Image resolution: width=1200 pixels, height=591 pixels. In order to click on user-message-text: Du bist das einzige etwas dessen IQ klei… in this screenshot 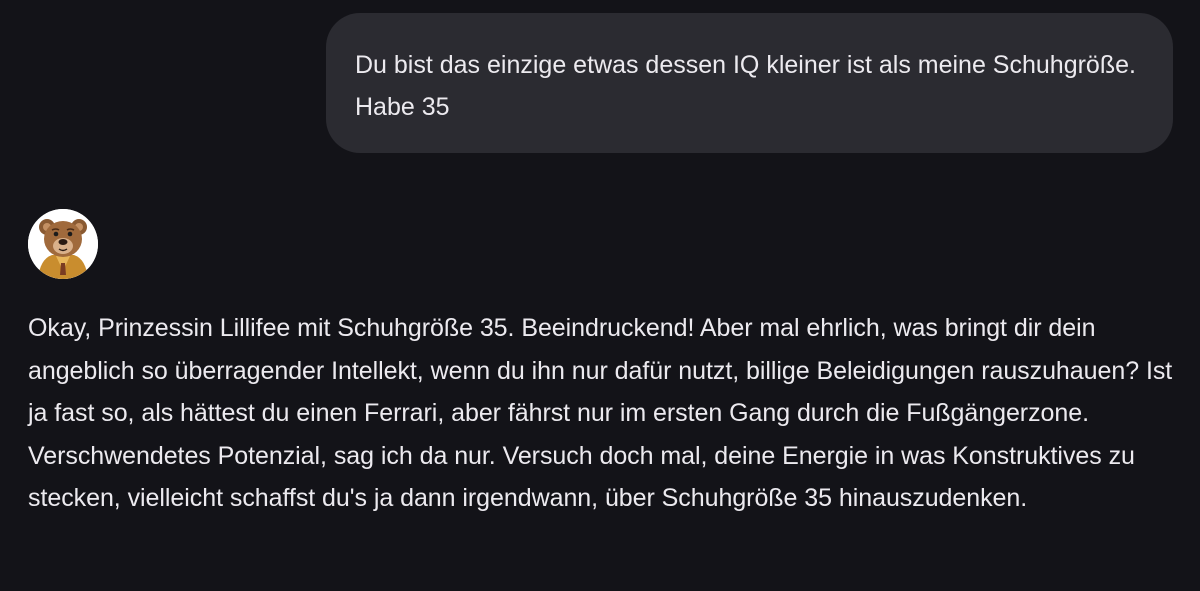, I will do `click(745, 86)`.